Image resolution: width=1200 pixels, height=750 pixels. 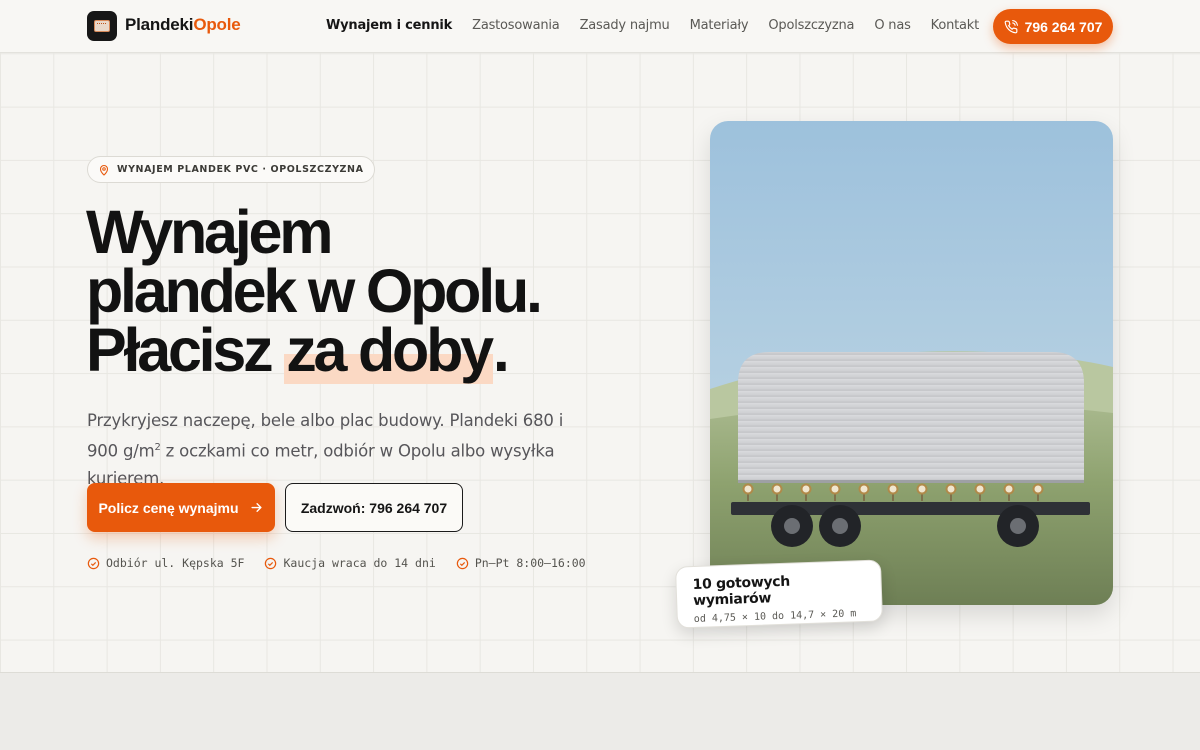 I want to click on header-call-button: 796 264 707, so click(x=1053, y=26).